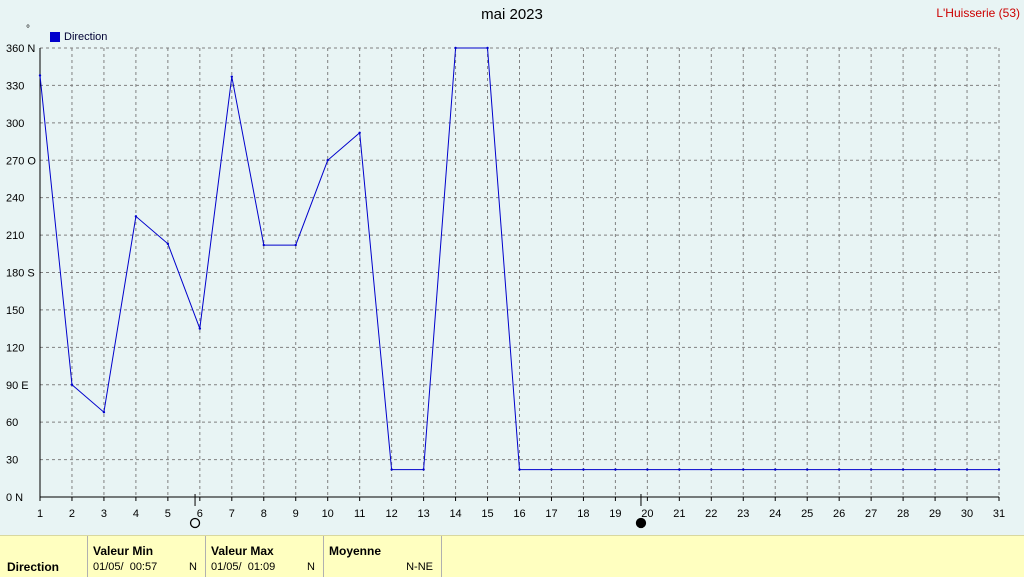 This screenshot has width=1024, height=577. Describe the element at coordinates (40, 514) in the screenshot. I see `x-tick-label: 1` at that location.